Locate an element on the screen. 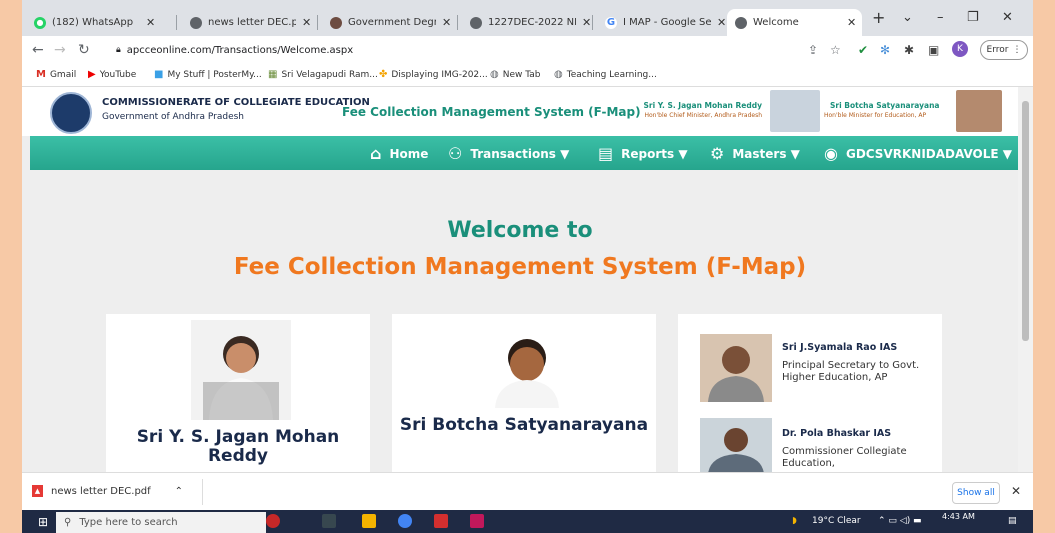 The height and width of the screenshot is (533, 1055). error-button: Error ⋮ is located at coordinates (1004, 50).